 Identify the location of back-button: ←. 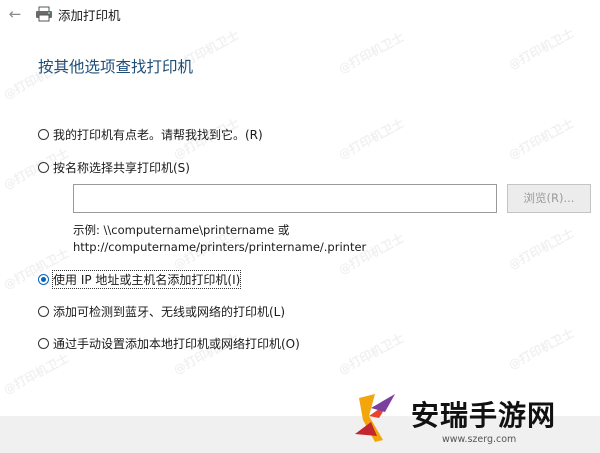
(15, 14).